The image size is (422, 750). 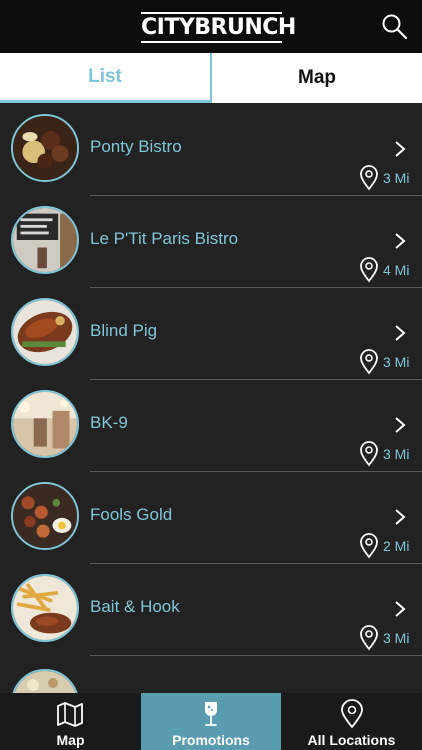 I want to click on restaurant-row-fools-gold: Fools Gold 2 Mi, so click(x=211, y=517).